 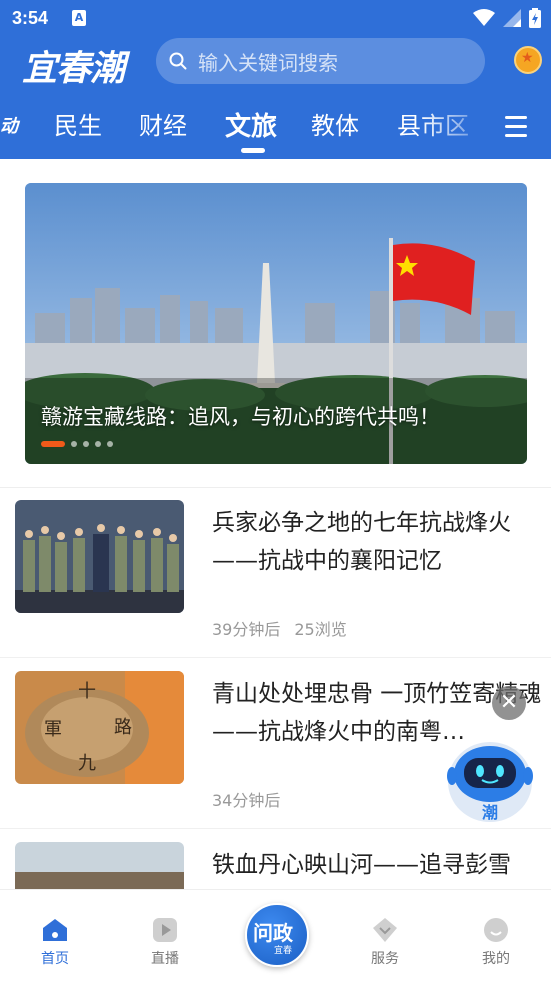 I want to click on nav-home-label: 首页, so click(x=55, y=959).